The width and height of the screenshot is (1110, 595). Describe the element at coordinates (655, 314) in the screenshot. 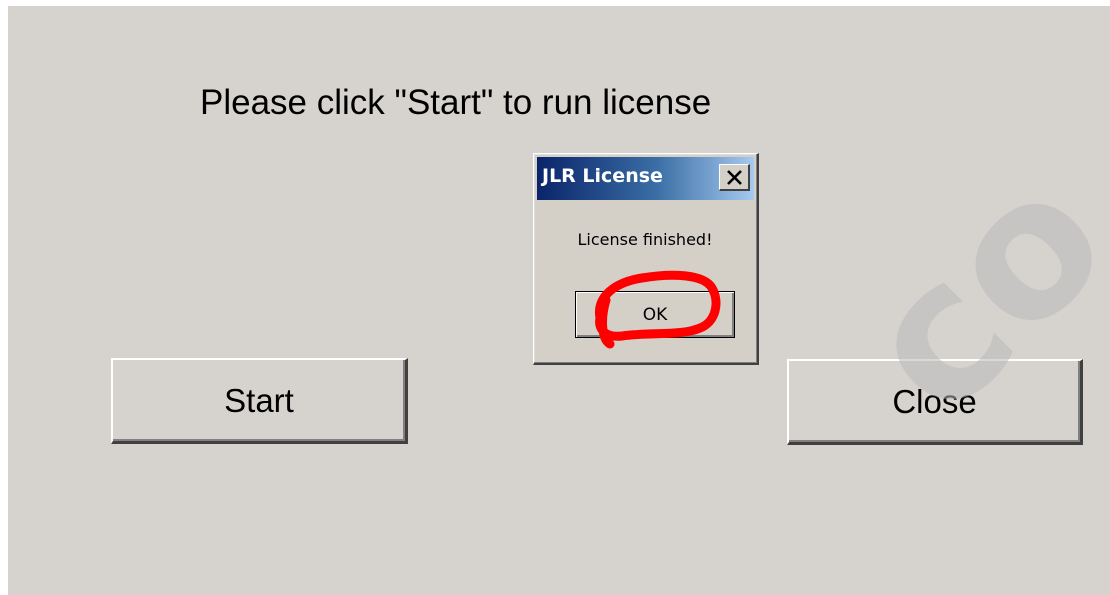

I see `ok-button: OK` at that location.